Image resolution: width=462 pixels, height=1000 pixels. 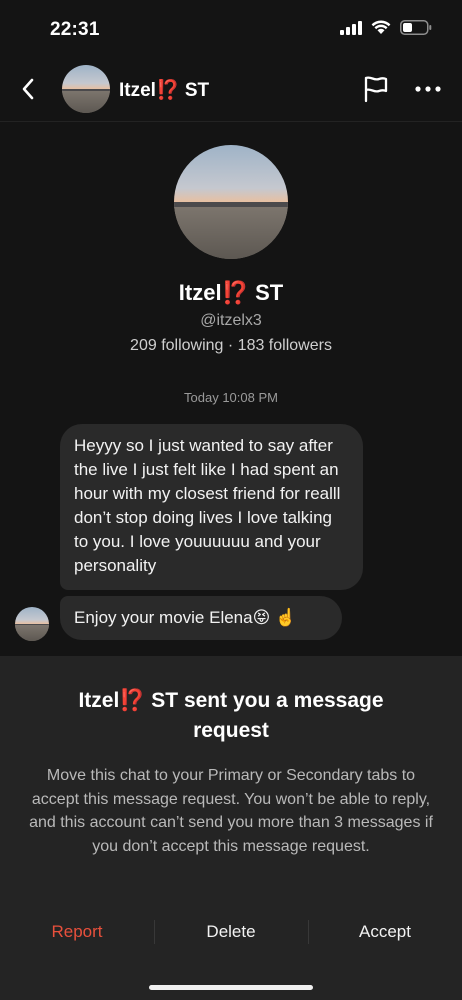 What do you see at coordinates (385, 932) in the screenshot?
I see `accept-button: Accept` at bounding box center [385, 932].